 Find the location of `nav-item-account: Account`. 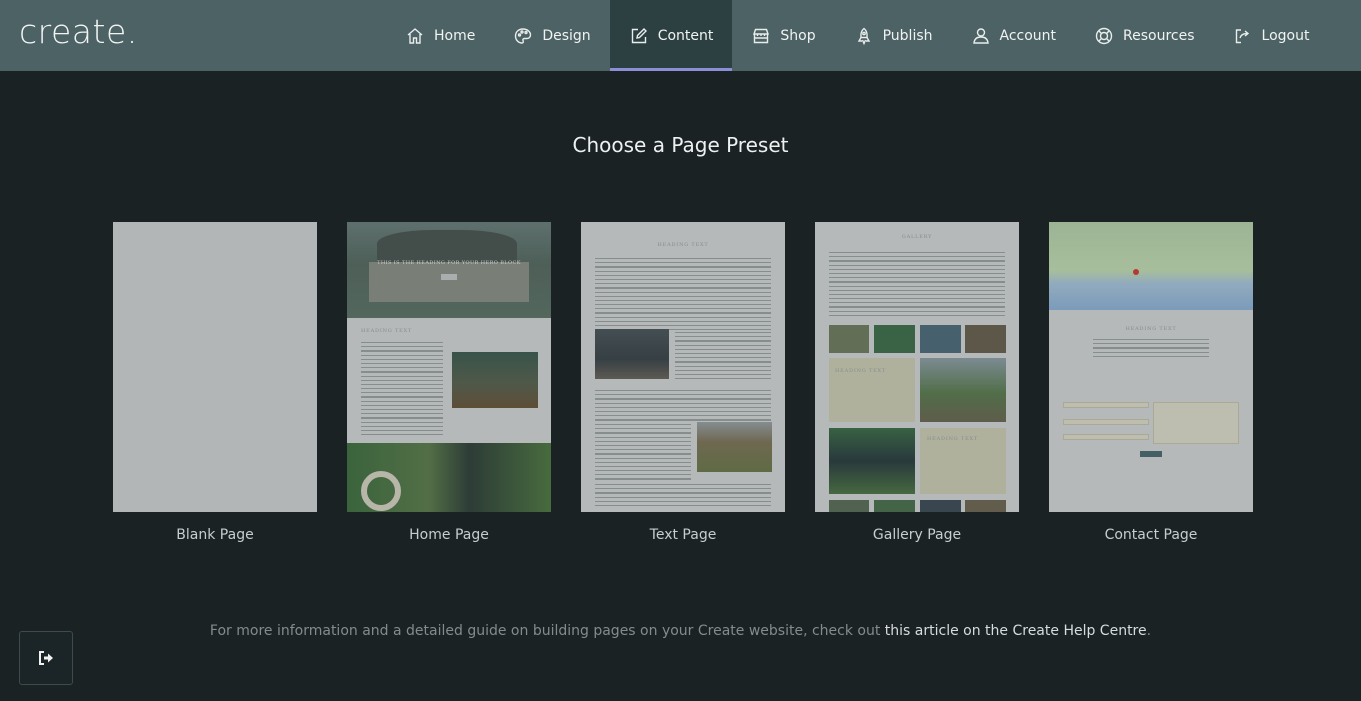

nav-item-account: Account is located at coordinates (1014, 35).